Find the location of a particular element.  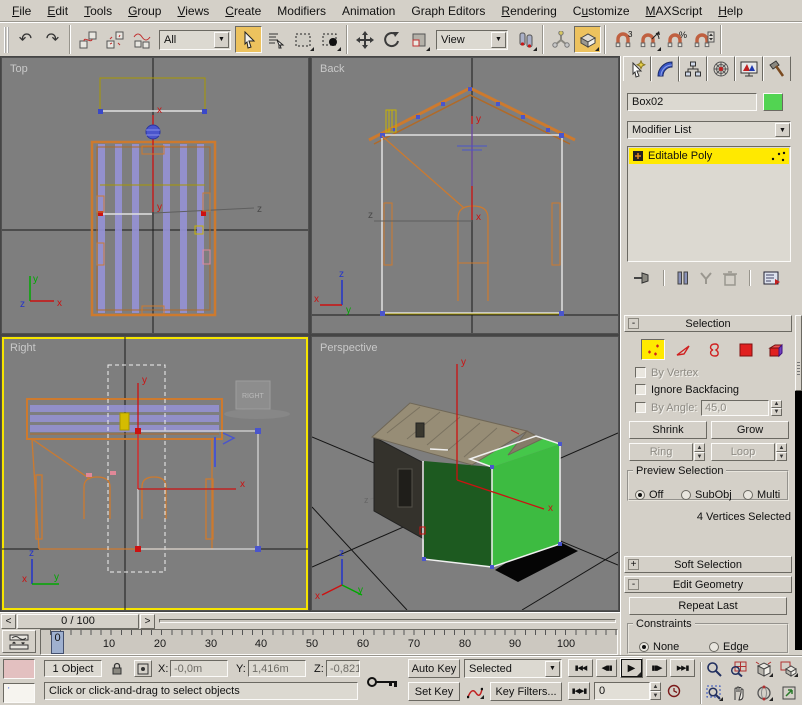

constraint-none-radio is located at coordinates (644, 647).